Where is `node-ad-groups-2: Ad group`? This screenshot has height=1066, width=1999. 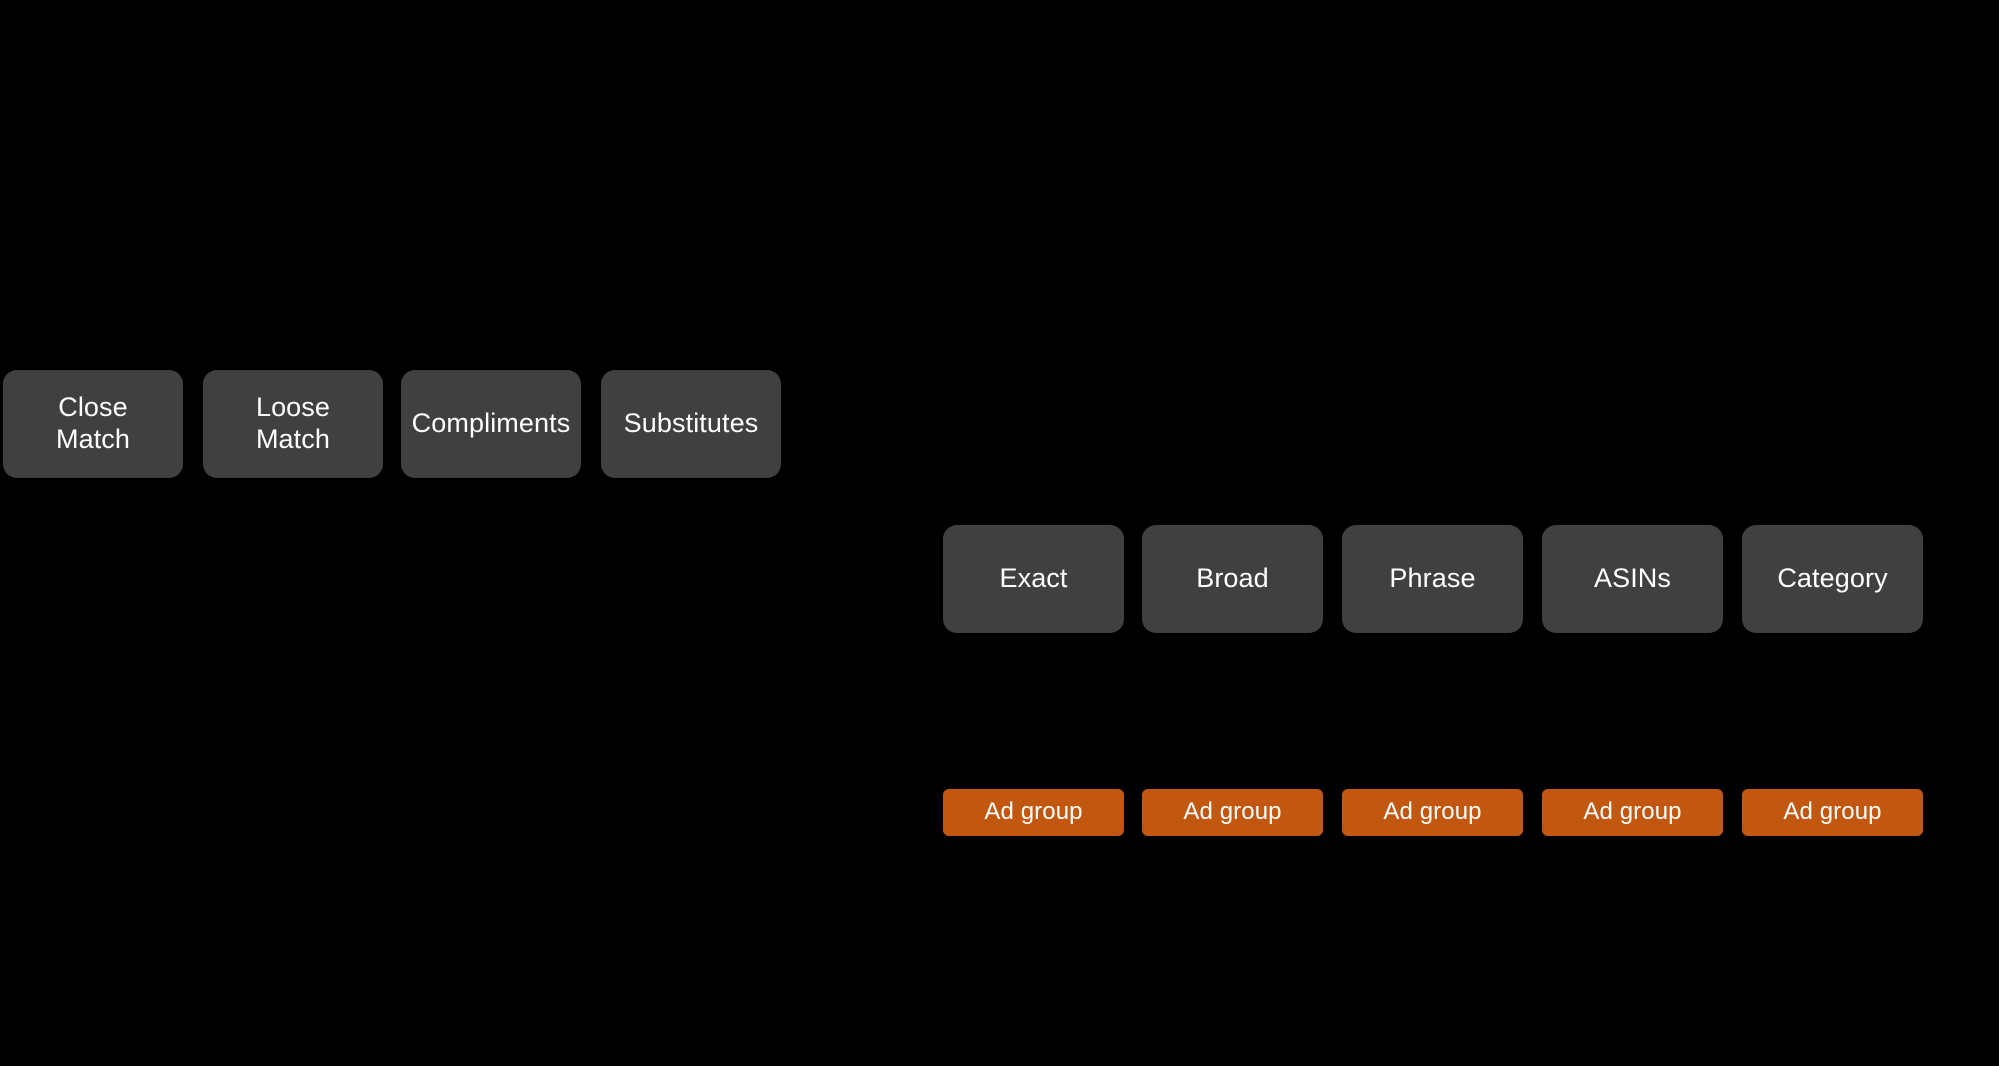
node-ad-groups-2: Ad group is located at coordinates (1232, 812).